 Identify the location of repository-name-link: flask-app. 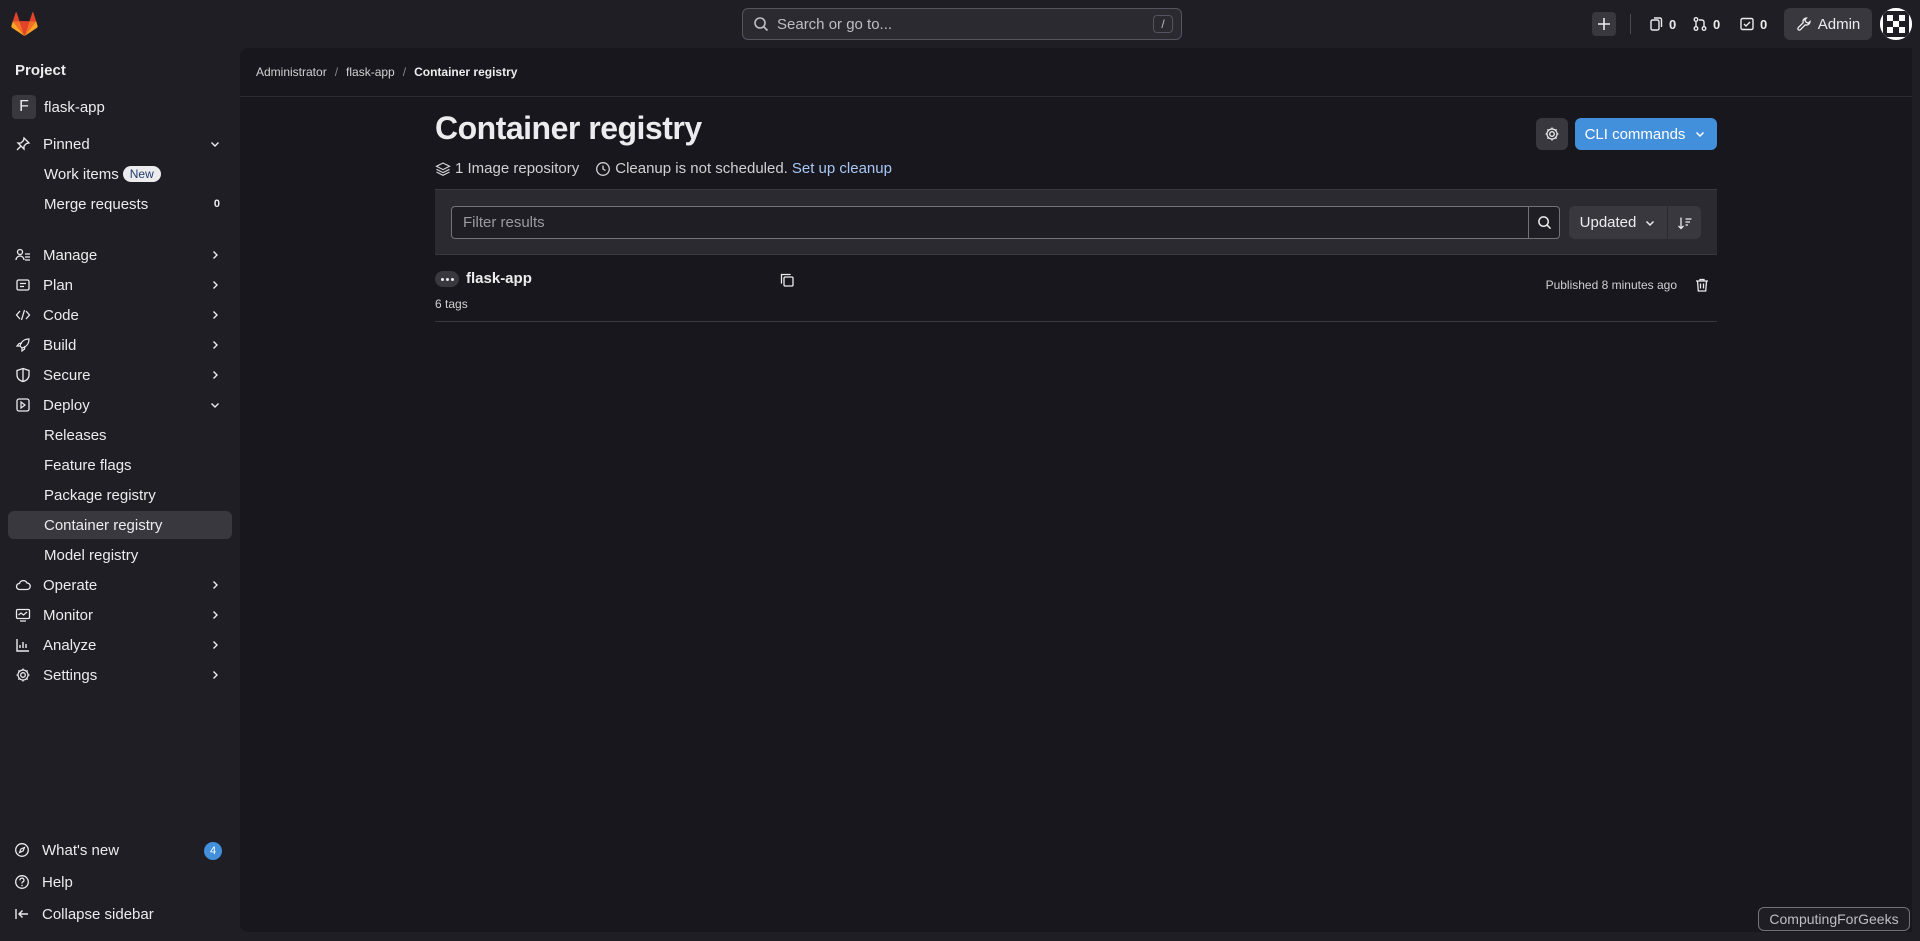
(499, 278).